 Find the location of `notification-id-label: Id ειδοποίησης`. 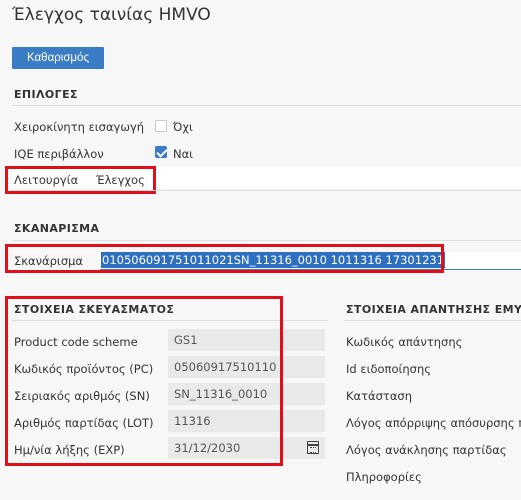

notification-id-label: Id ειδοποίησης is located at coordinates (388, 369).